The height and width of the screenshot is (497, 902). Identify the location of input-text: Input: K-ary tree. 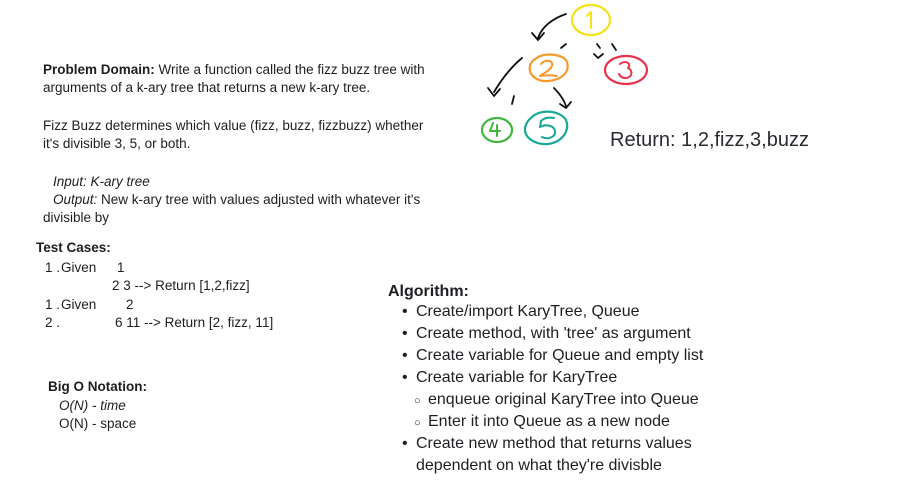
(101, 181).